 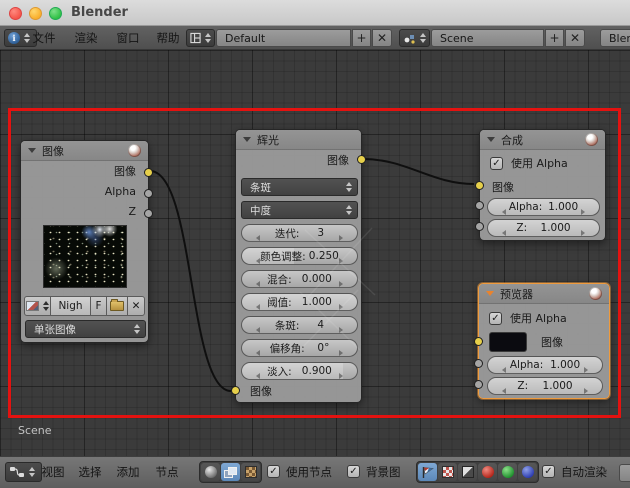 What do you see at coordinates (148, 213) in the screenshot?
I see `socket-z-output` at bounding box center [148, 213].